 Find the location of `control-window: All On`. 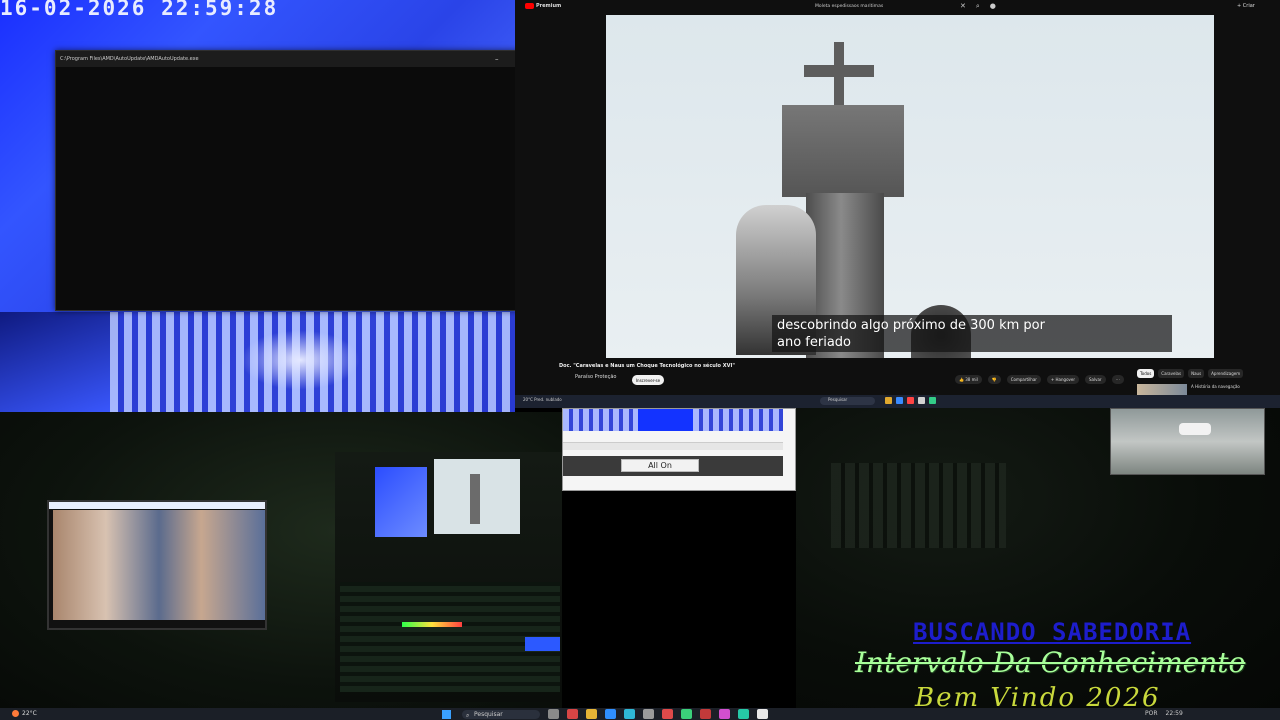

control-window: All On is located at coordinates (679, 449).